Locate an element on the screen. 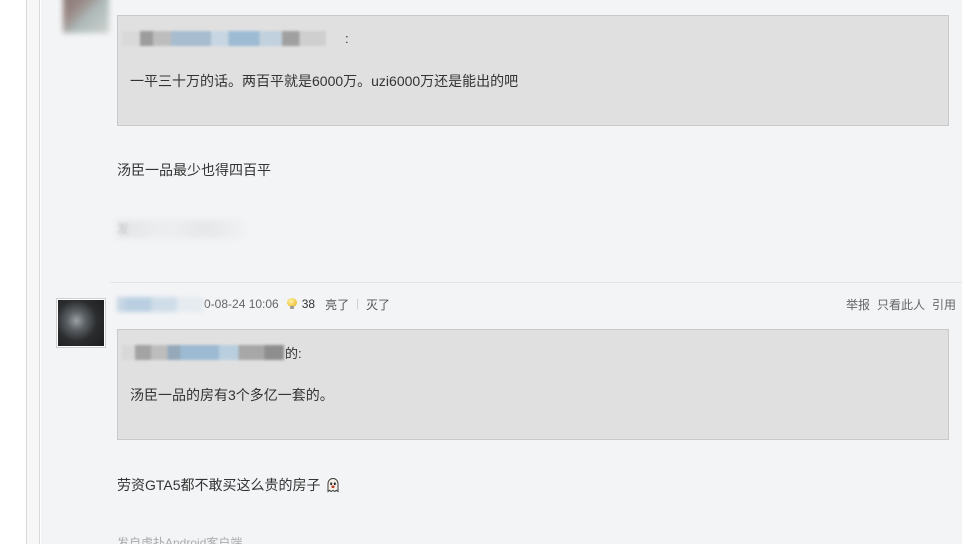  dark-button: 灭了 is located at coordinates (378, 304).